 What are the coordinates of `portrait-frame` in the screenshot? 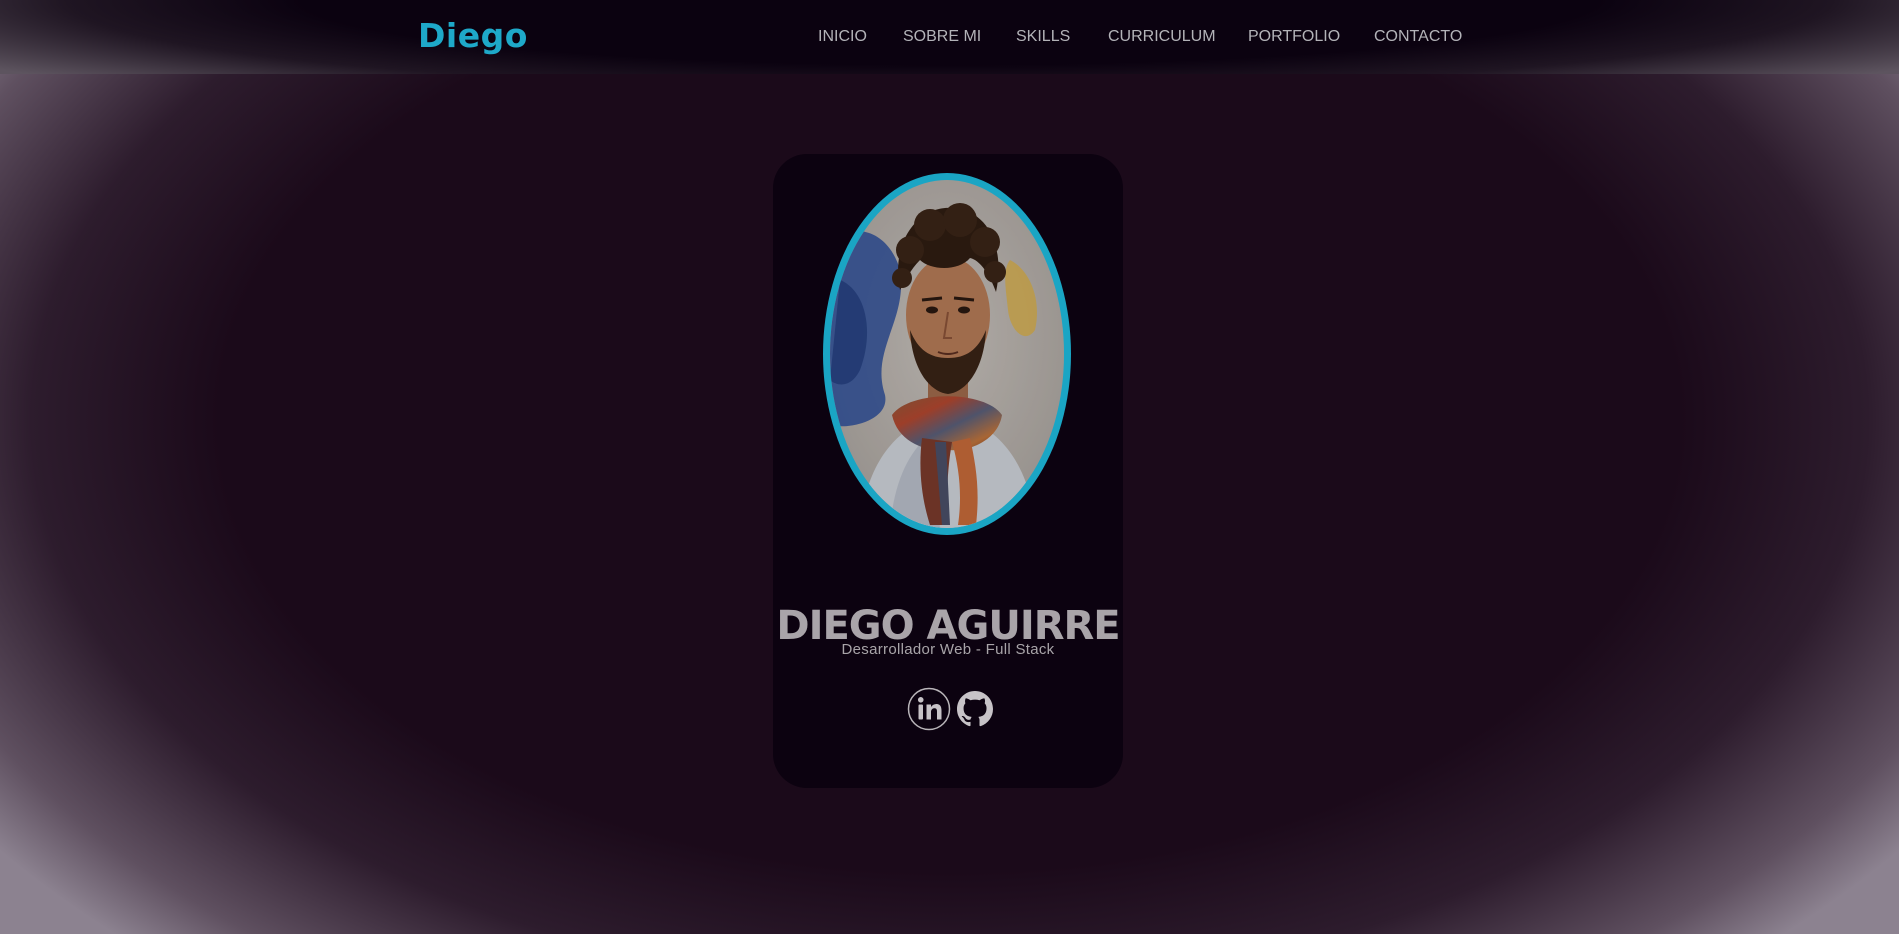 It's located at (947, 354).